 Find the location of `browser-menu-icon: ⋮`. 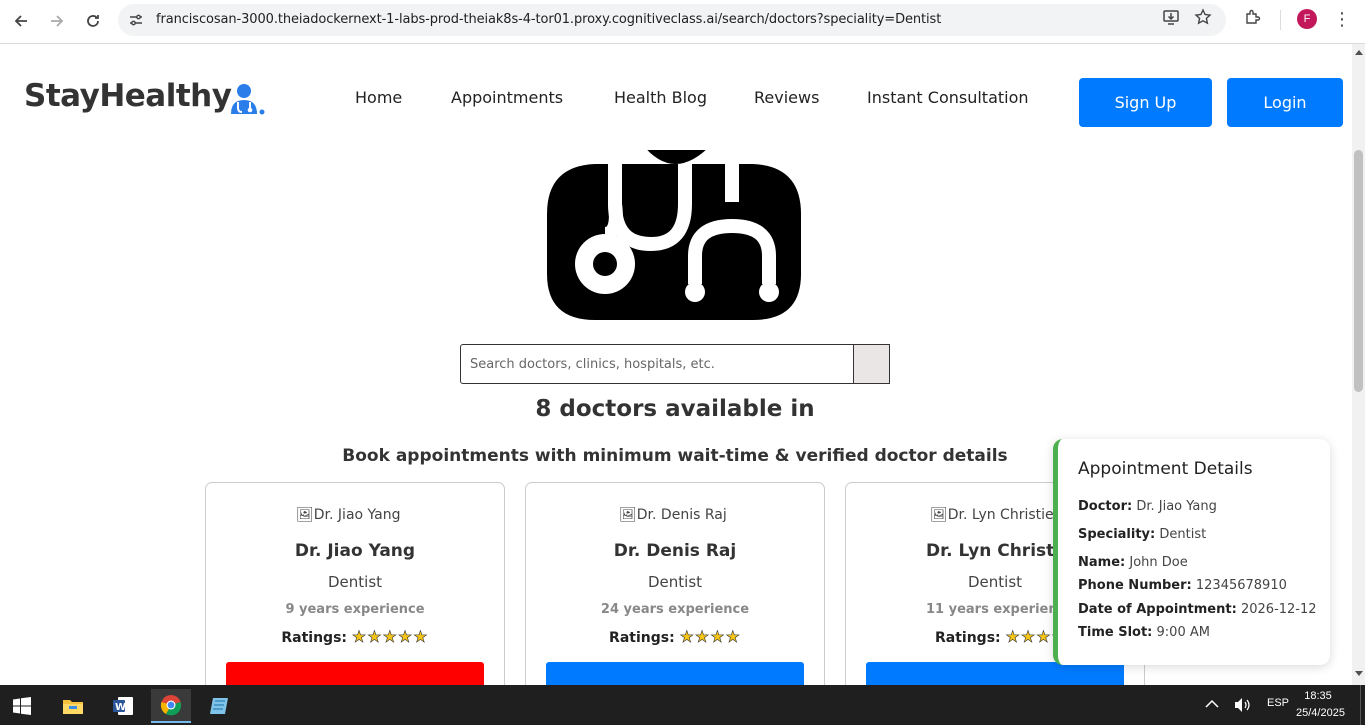

browser-menu-icon: ⋮ is located at coordinates (1342, 20).